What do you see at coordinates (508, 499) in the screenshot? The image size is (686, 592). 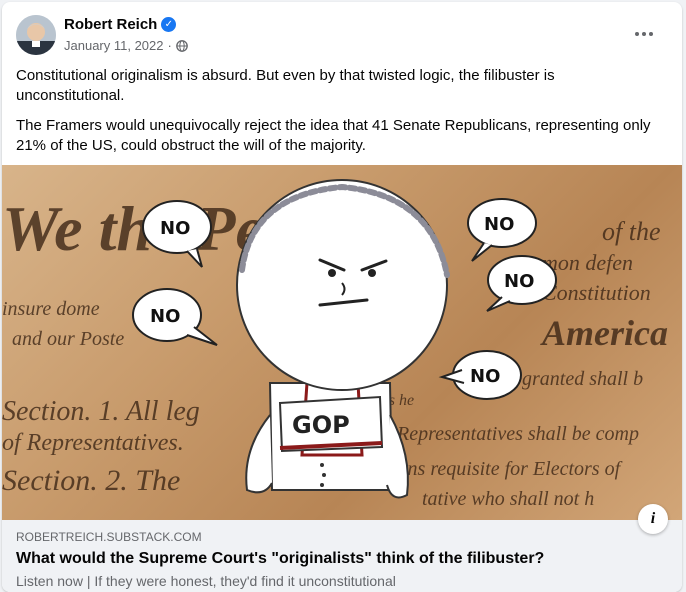 I see `script-tative-who: tative who shall not h` at bounding box center [508, 499].